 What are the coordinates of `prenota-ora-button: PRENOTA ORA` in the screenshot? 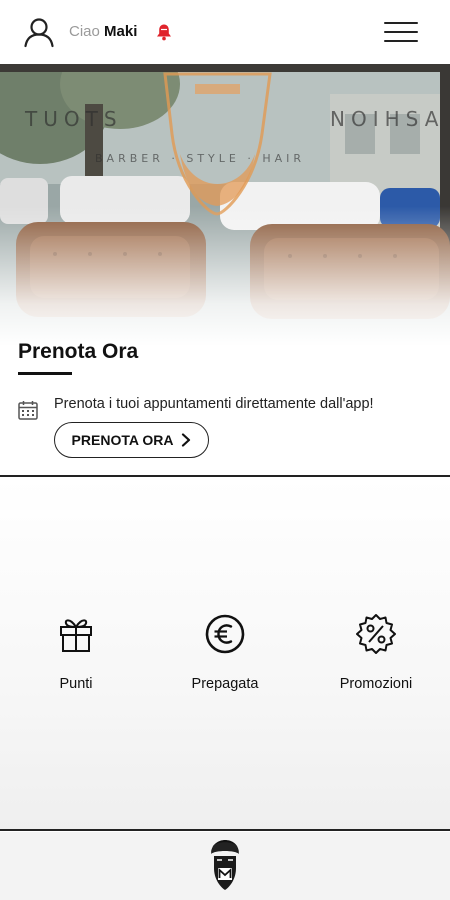 It's located at (131, 440).